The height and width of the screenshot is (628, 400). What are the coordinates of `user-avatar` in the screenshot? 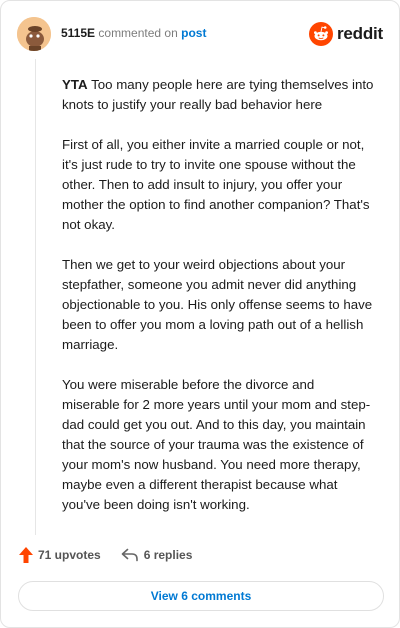 It's located at (34, 34).